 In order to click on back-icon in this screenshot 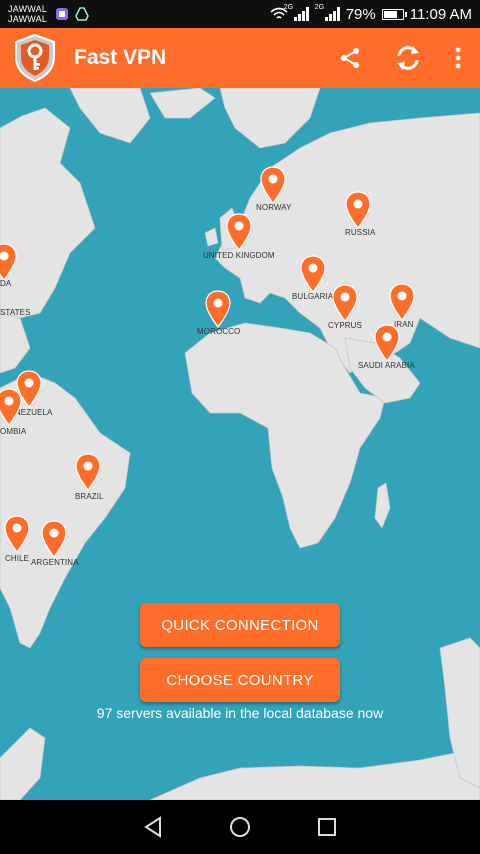, I will do `click(153, 827)`.